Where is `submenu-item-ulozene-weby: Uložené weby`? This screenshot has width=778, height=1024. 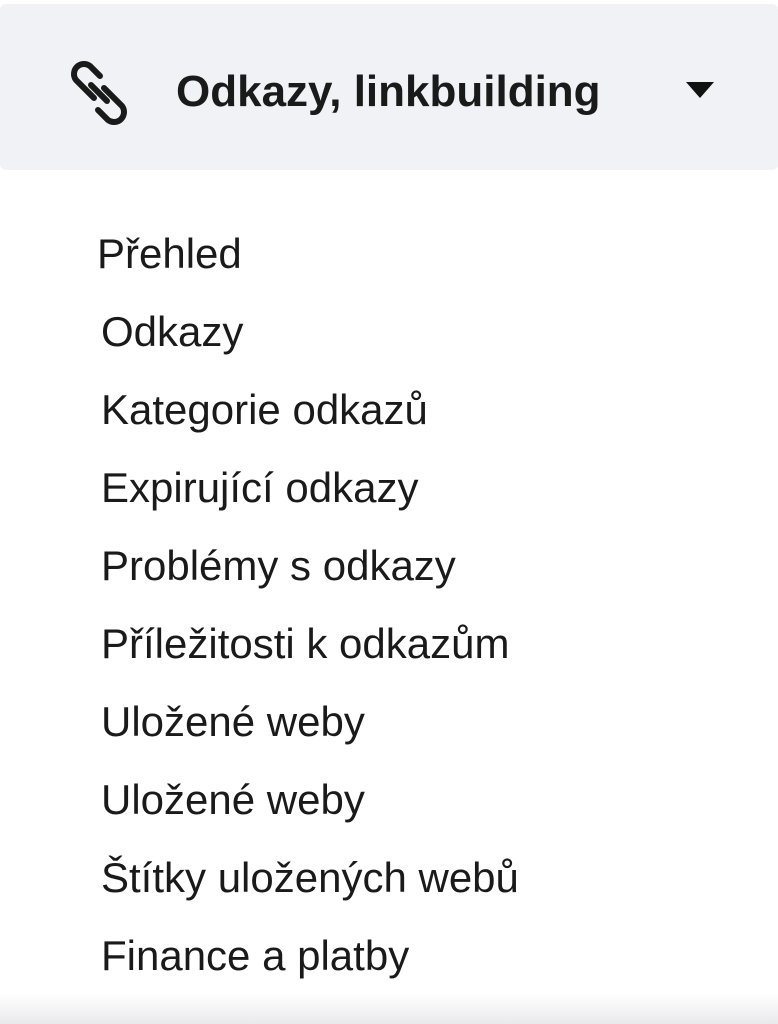
submenu-item-ulozene-weby: Uložené weby is located at coordinates (233, 722).